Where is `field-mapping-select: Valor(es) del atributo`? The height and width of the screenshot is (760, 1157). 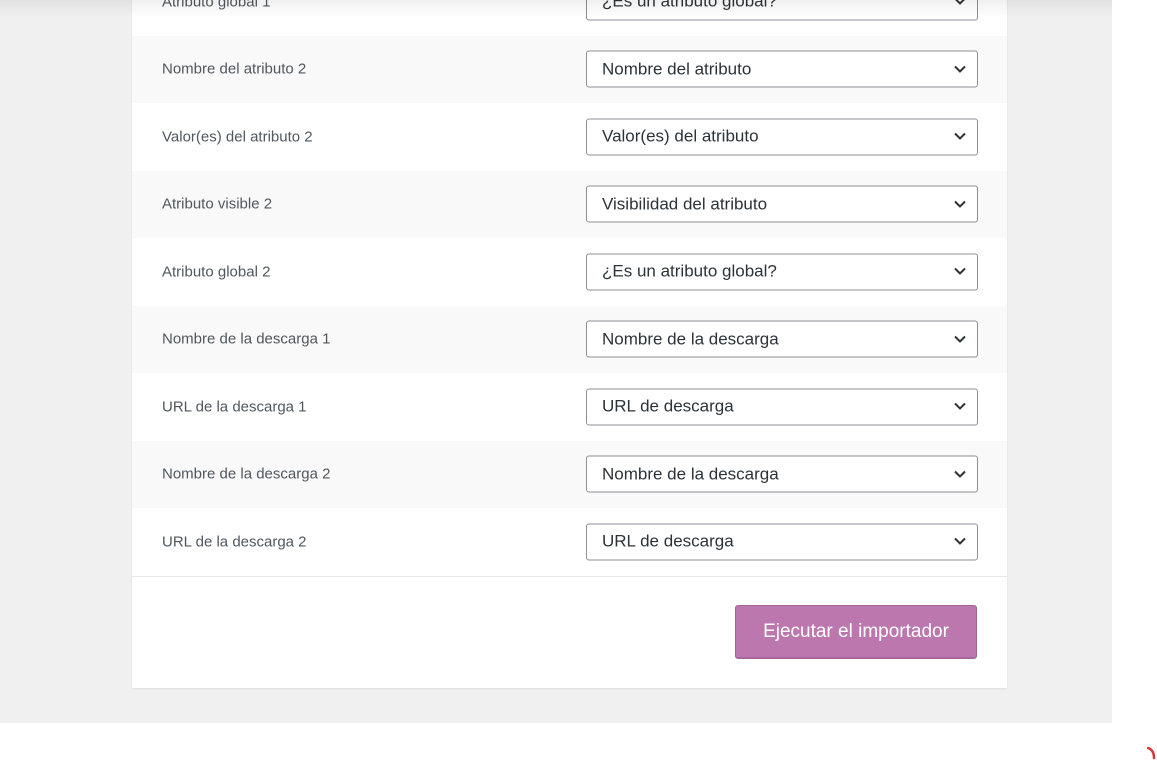
field-mapping-select: Valor(es) del atributo is located at coordinates (782, 137).